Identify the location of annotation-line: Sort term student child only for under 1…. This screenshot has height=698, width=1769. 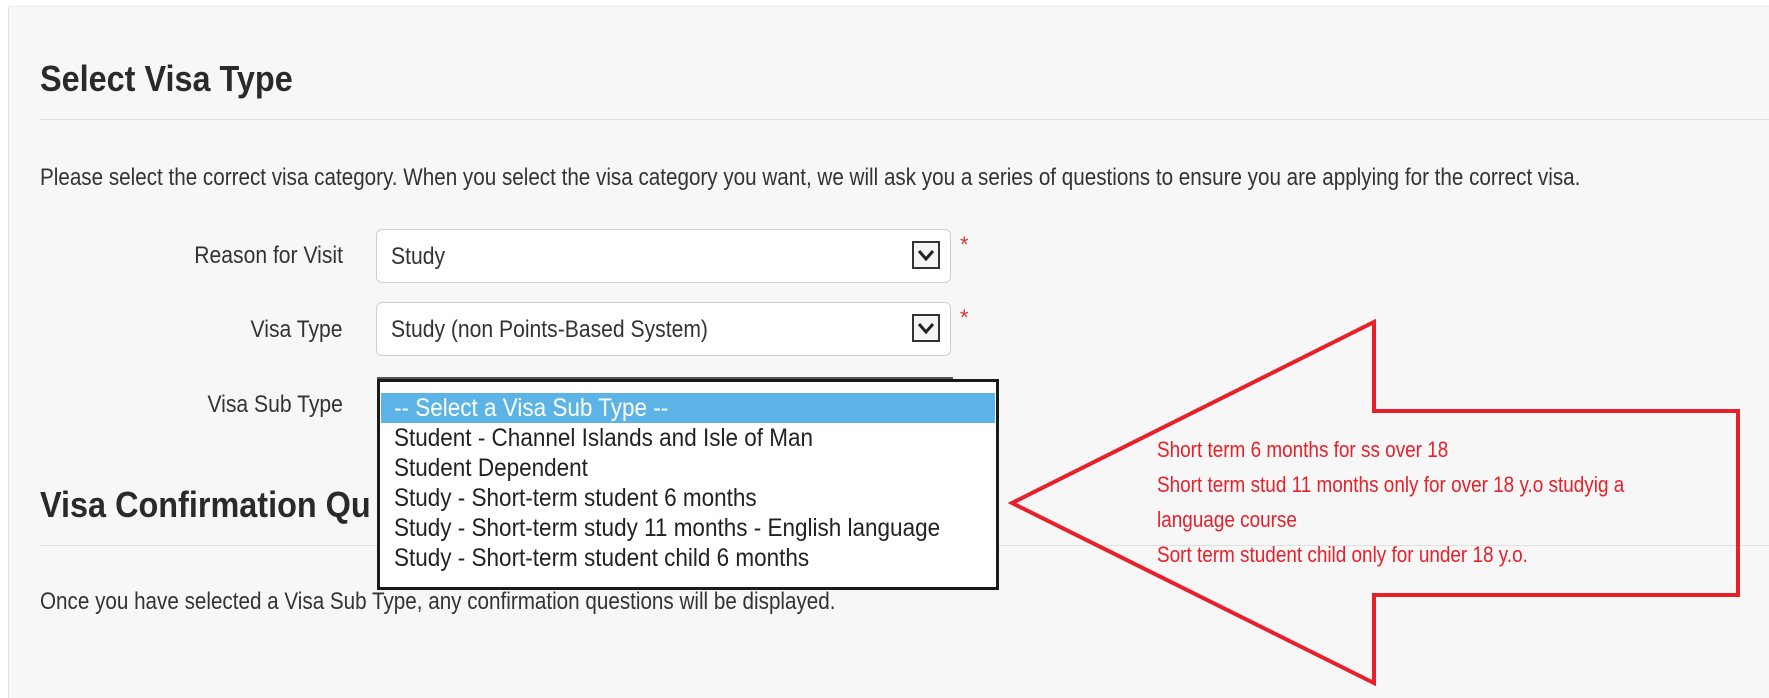
(1342, 554).